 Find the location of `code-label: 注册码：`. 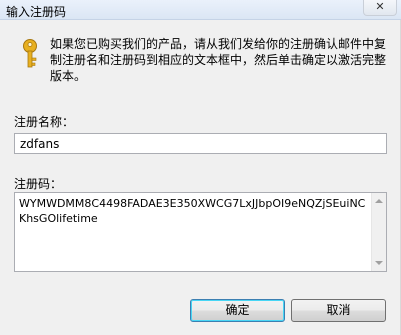

code-label: 注册码： is located at coordinates (38, 184).